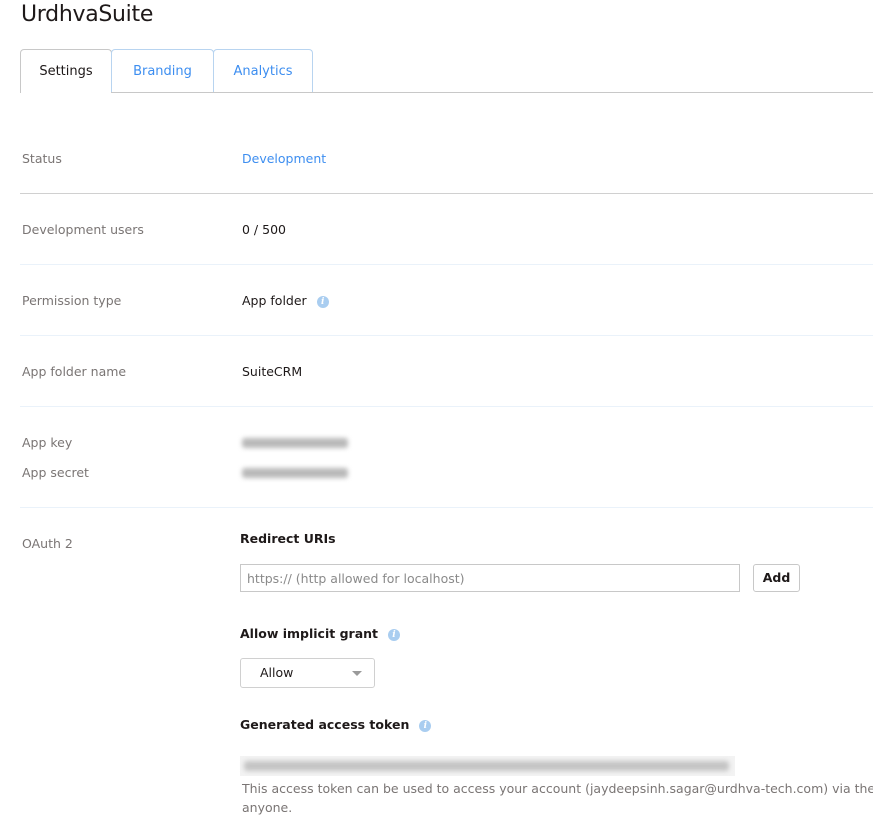 The image size is (873, 826). What do you see at coordinates (309, 633) in the screenshot?
I see `implicit-grant-heading: Allow implicit grant` at bounding box center [309, 633].